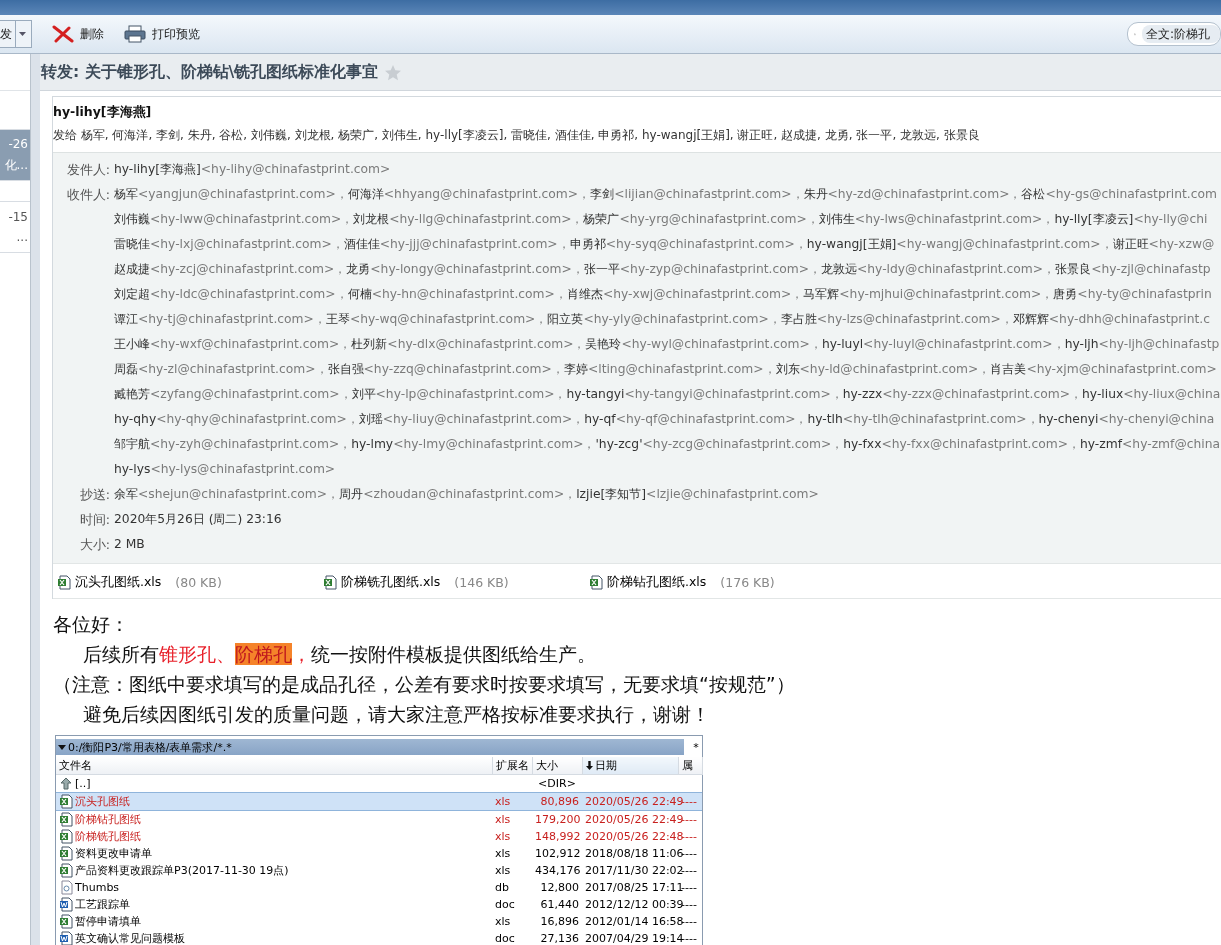  I want to click on file-row: 工艺跟踪单 doc 61,440 2012/12/12 00:39----, so click(379, 904).